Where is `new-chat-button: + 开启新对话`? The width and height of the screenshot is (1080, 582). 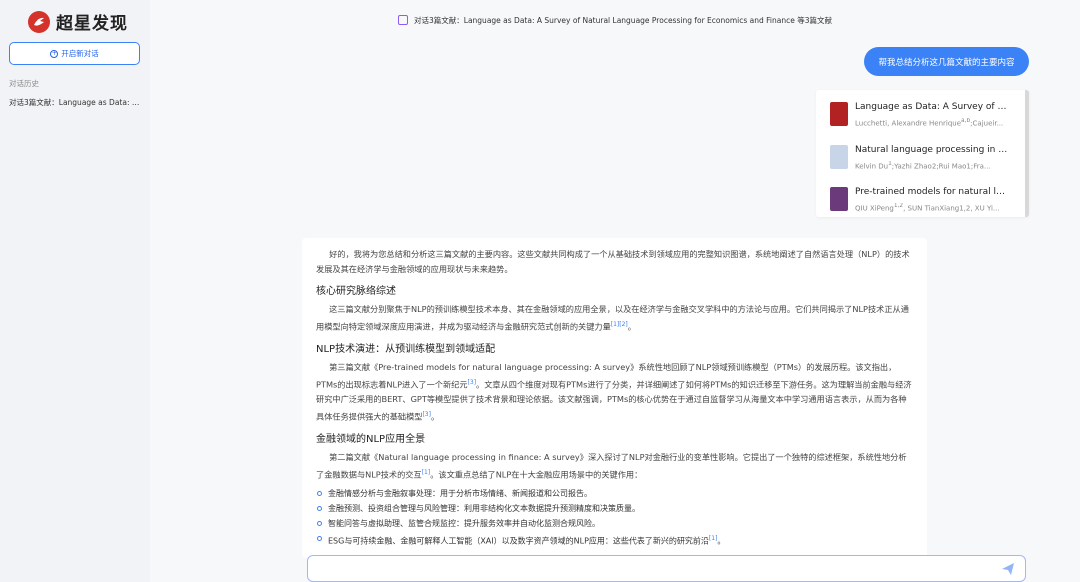
new-chat-button: + 开启新对话 is located at coordinates (74, 53).